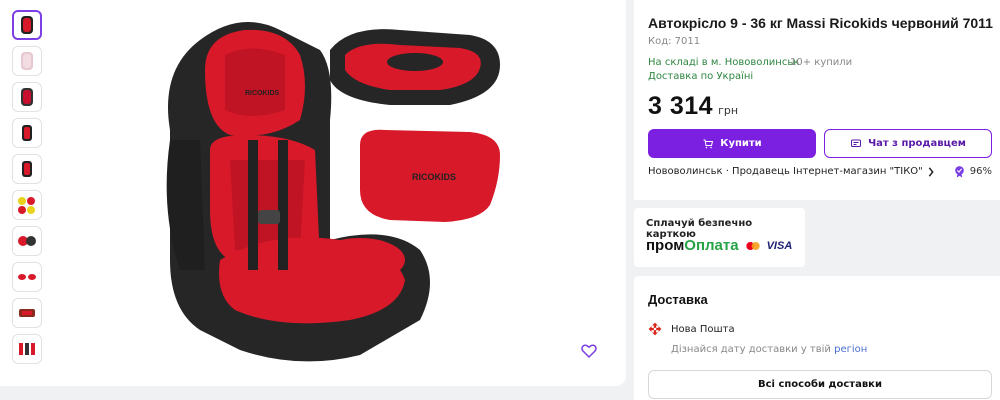  Describe the element at coordinates (821, 62) in the screenshot. I see `purchase-count: 10+ купили` at that location.